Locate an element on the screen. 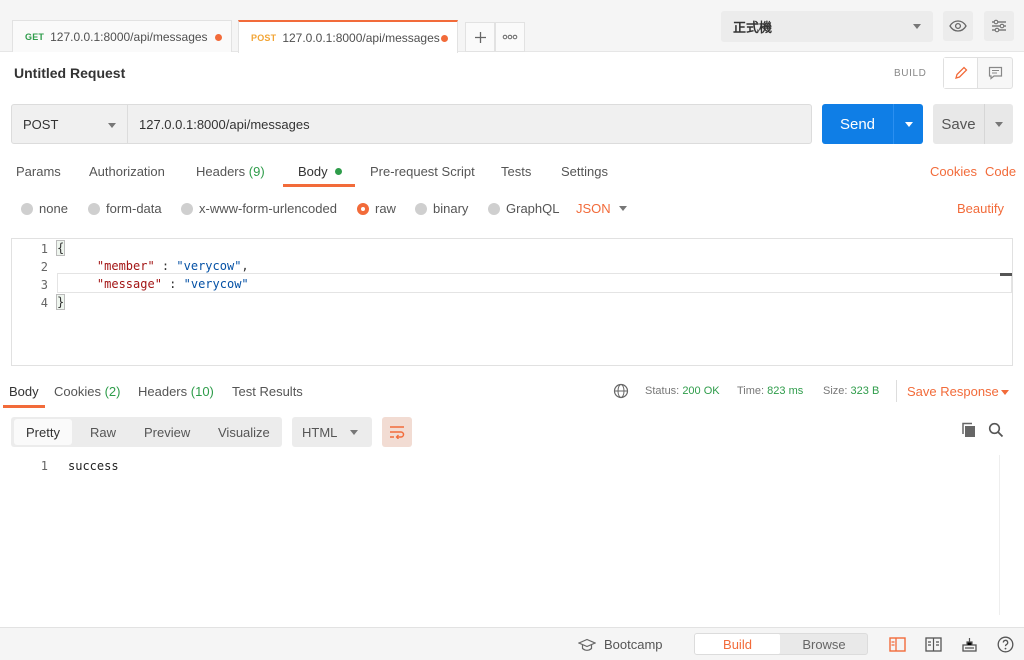 Image resolution: width=1024 pixels, height=660 pixels. body-type-none: none is located at coordinates (44, 208).